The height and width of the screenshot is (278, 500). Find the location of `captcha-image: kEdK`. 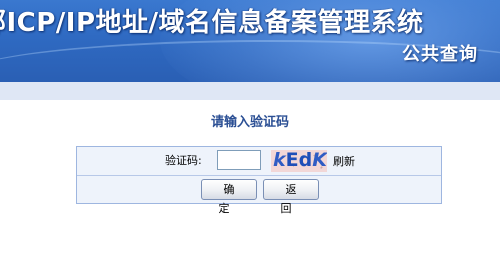

captcha-image: kEdK is located at coordinates (299, 161).